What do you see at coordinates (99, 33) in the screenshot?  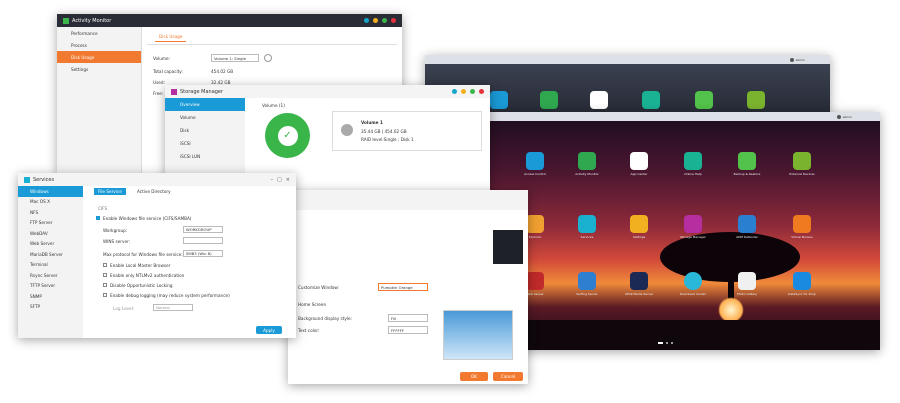 I see `am-nav-performance: Performance` at bounding box center [99, 33].